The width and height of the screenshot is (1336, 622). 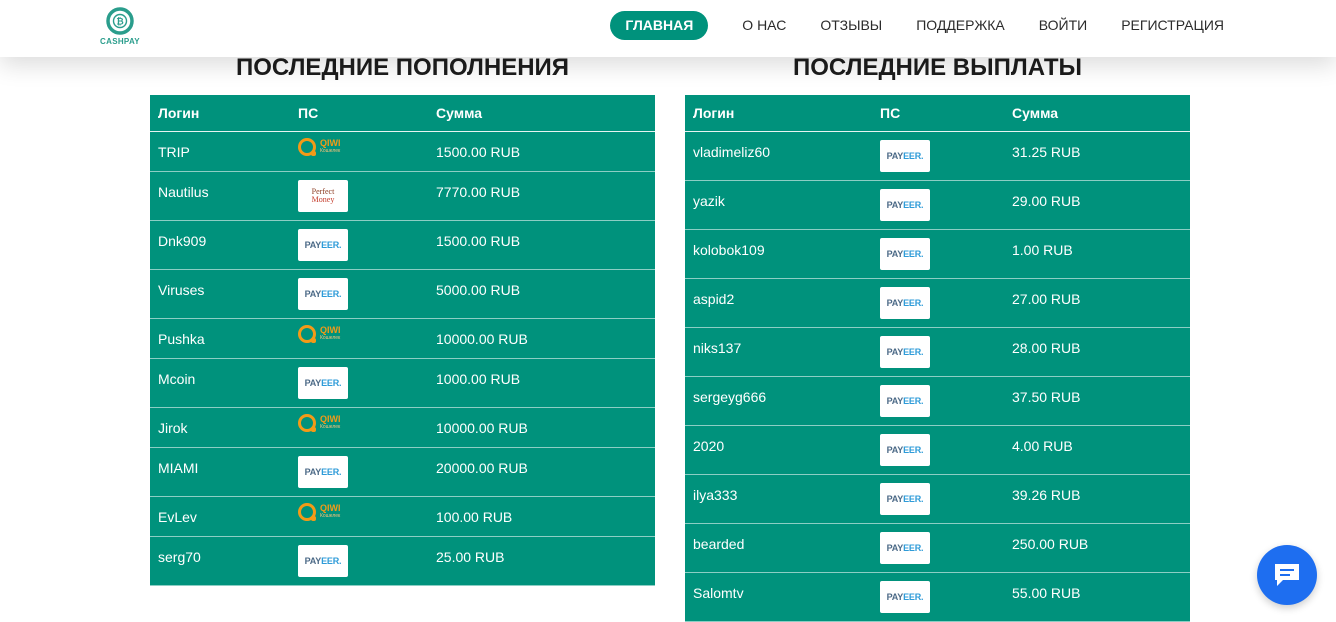 I want to click on table-row: Dnk909 PAYEER. 1500.00 RUB, so click(x=402, y=245).